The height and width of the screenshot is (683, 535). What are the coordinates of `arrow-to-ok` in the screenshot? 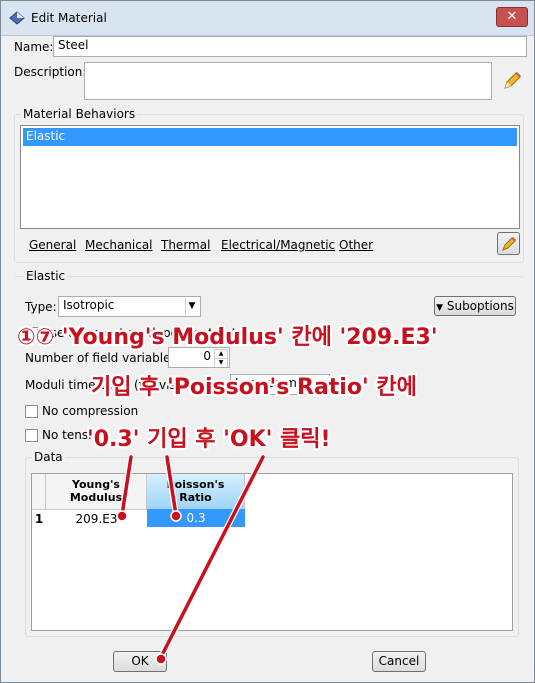 It's located at (212, 557).